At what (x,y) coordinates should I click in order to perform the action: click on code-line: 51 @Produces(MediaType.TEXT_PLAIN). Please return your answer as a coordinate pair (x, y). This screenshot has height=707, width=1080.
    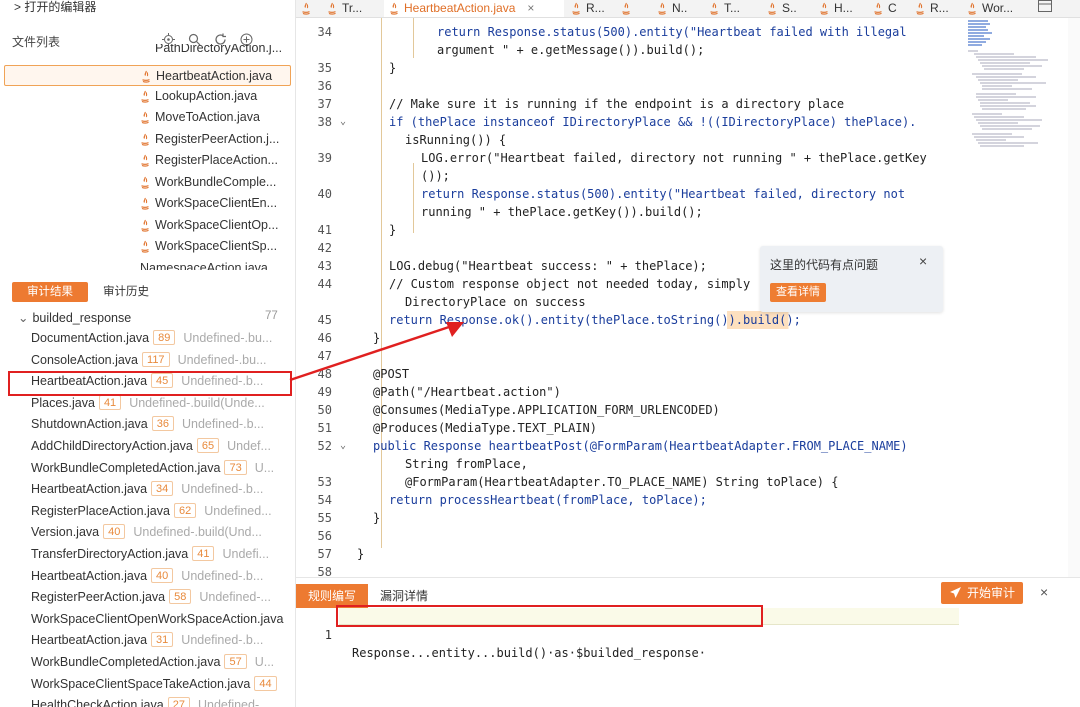
    Looking at the image, I should click on (457, 428).